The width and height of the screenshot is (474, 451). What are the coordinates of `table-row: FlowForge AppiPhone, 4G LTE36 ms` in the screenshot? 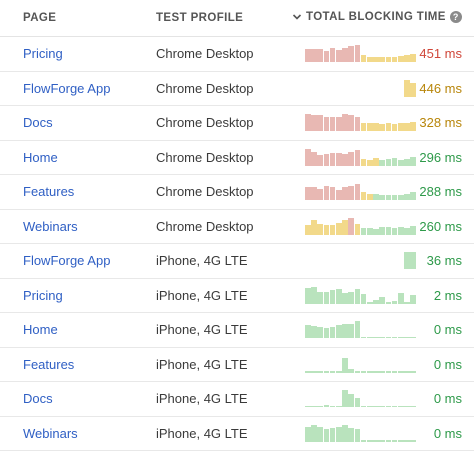 It's located at (237, 261).